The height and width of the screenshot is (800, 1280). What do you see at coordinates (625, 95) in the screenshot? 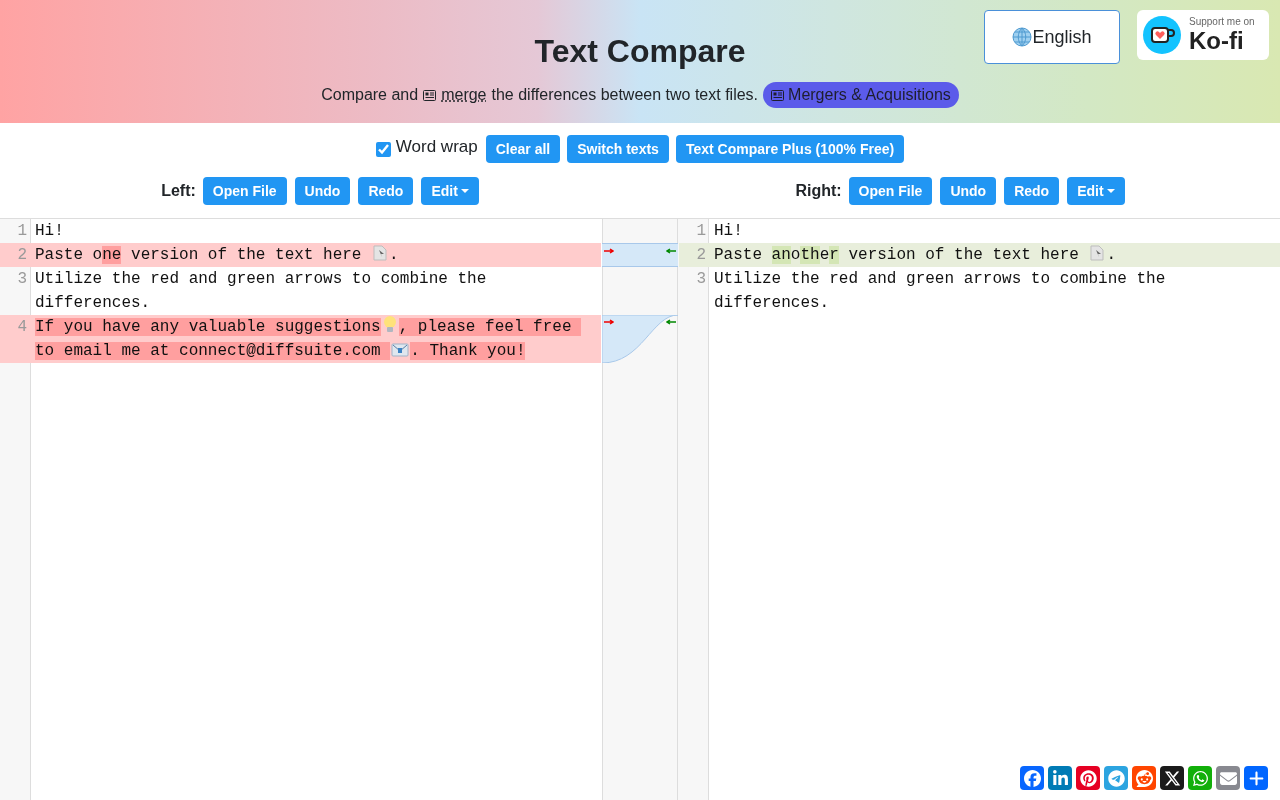
I see `subtitle-text: the differences between two text files.` at bounding box center [625, 95].